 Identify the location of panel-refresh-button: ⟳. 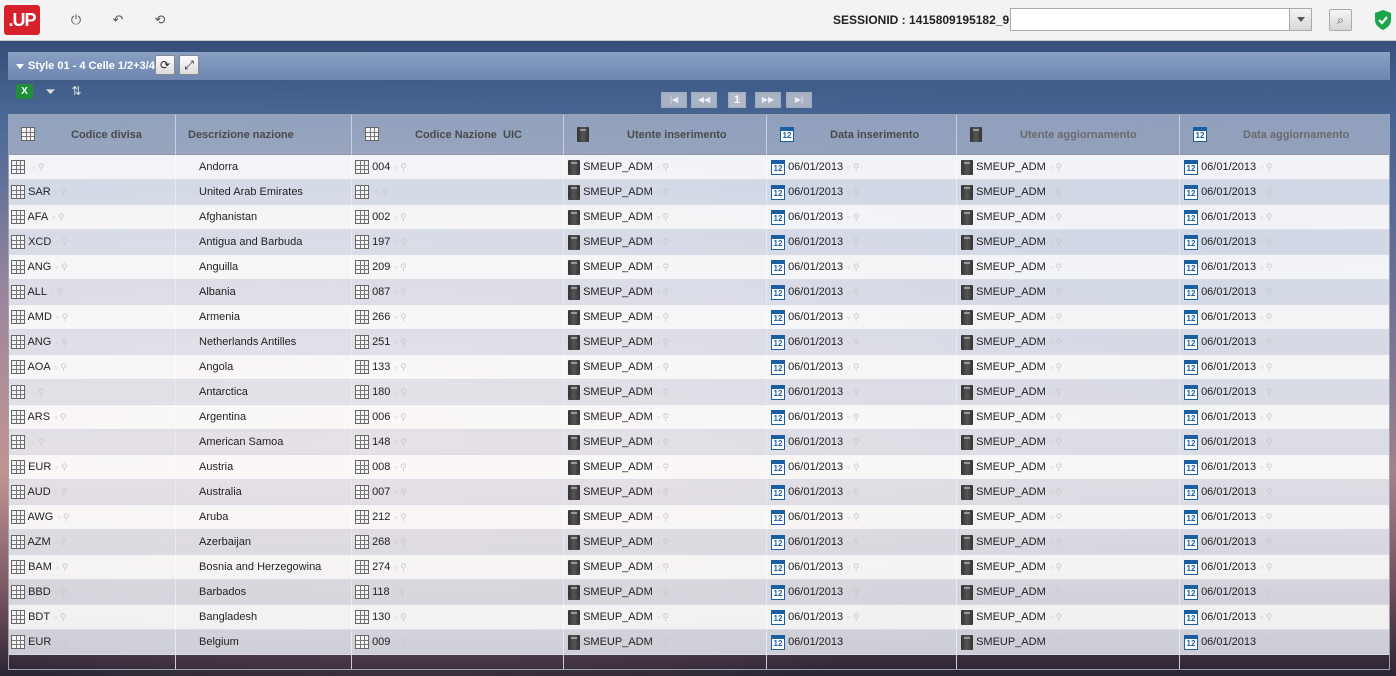
(165, 65).